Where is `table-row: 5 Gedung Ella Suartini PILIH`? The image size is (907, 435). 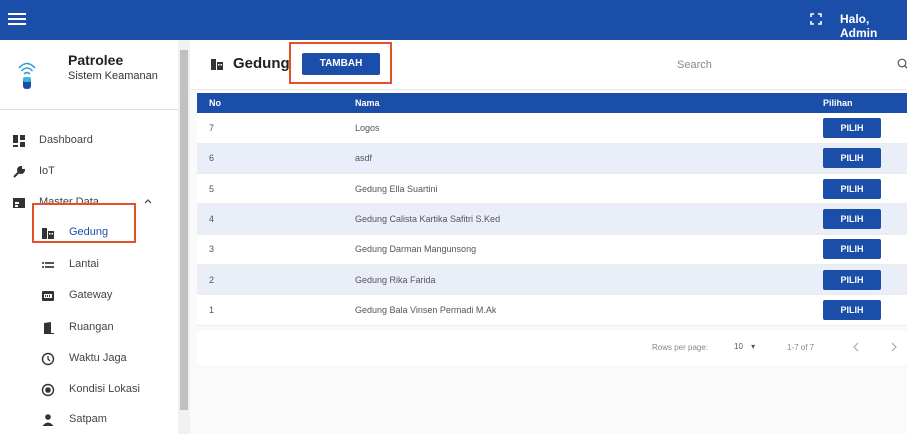
table-row: 5 Gedung Ella Suartini PILIH is located at coordinates (552, 189).